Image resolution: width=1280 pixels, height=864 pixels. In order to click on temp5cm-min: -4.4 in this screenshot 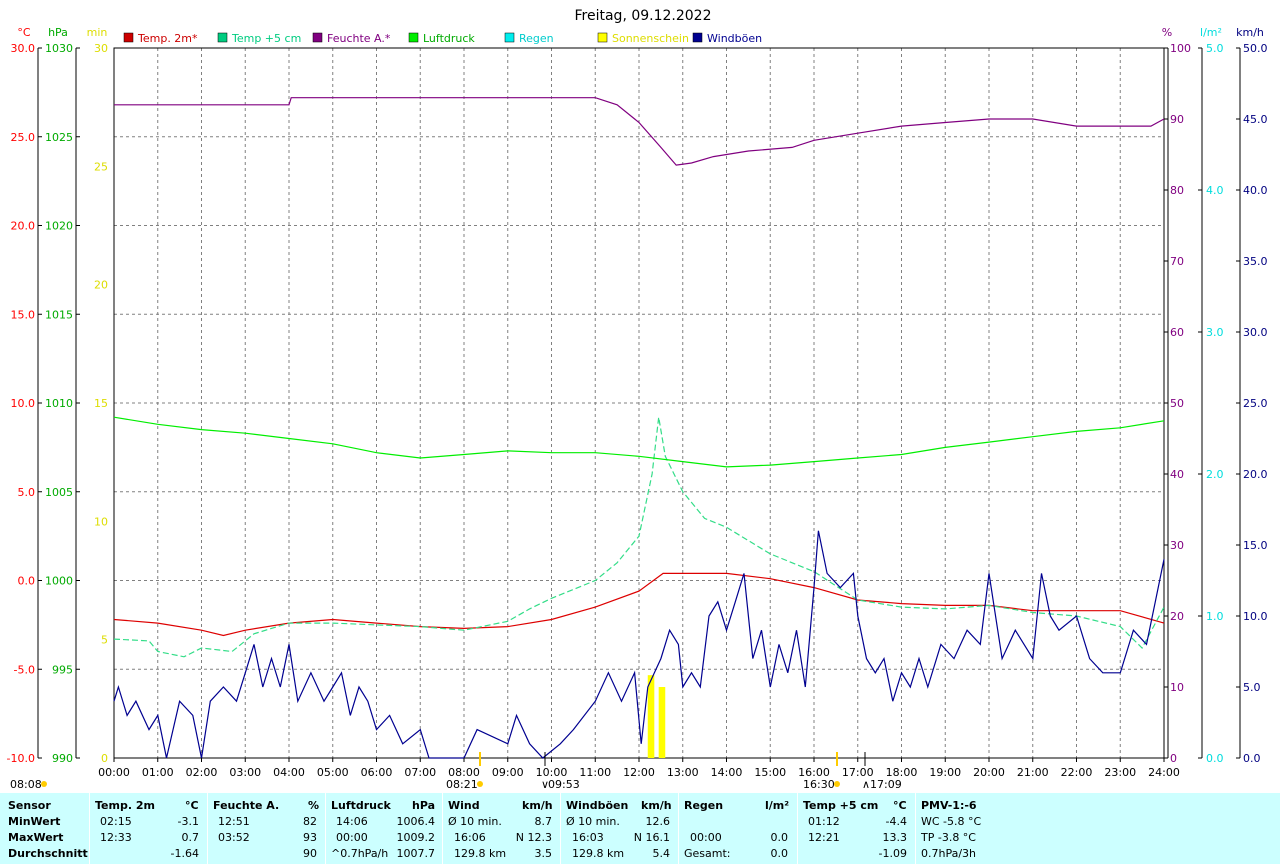, I will do `click(896, 821)`.